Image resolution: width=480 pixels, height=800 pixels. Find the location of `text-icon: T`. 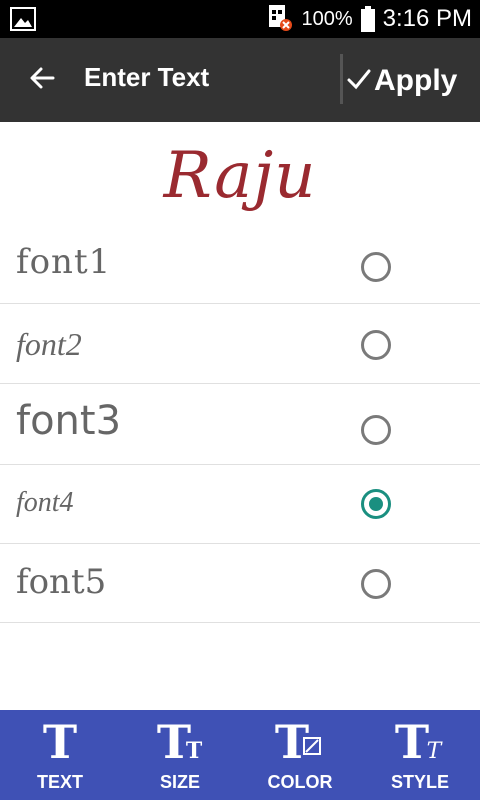

text-icon: T is located at coordinates (60, 742).